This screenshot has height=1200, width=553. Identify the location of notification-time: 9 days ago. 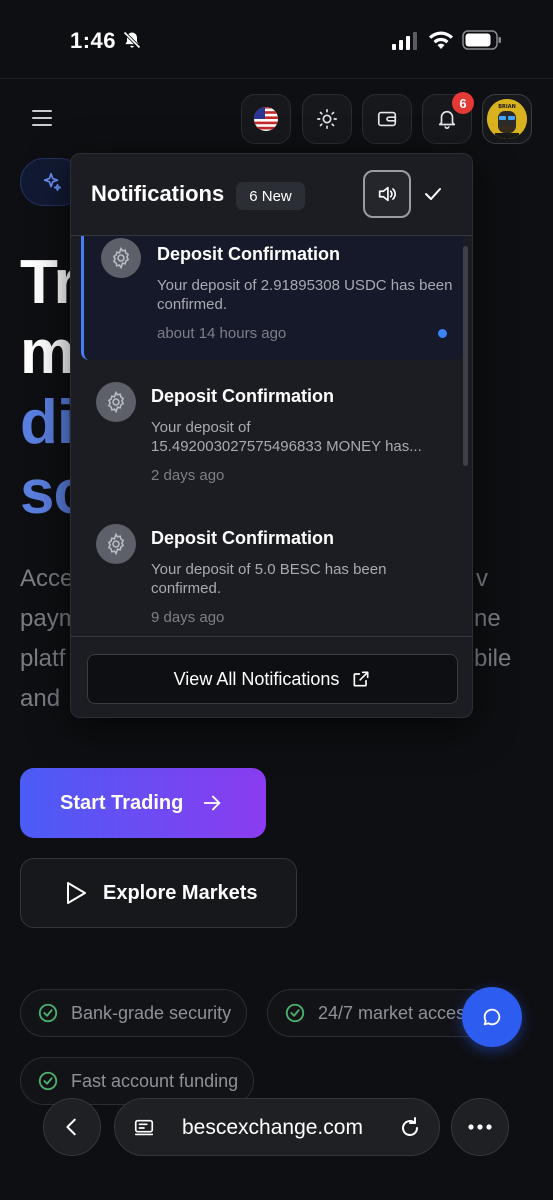
(188, 617).